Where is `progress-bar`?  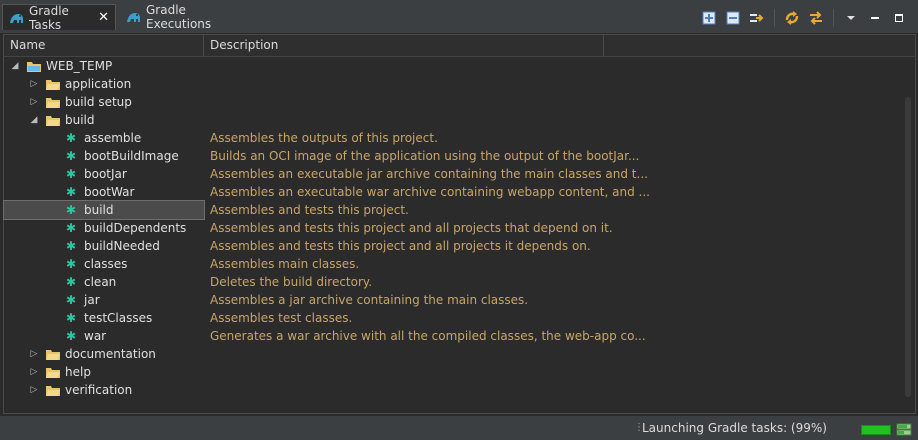
progress-bar is located at coordinates (876, 430).